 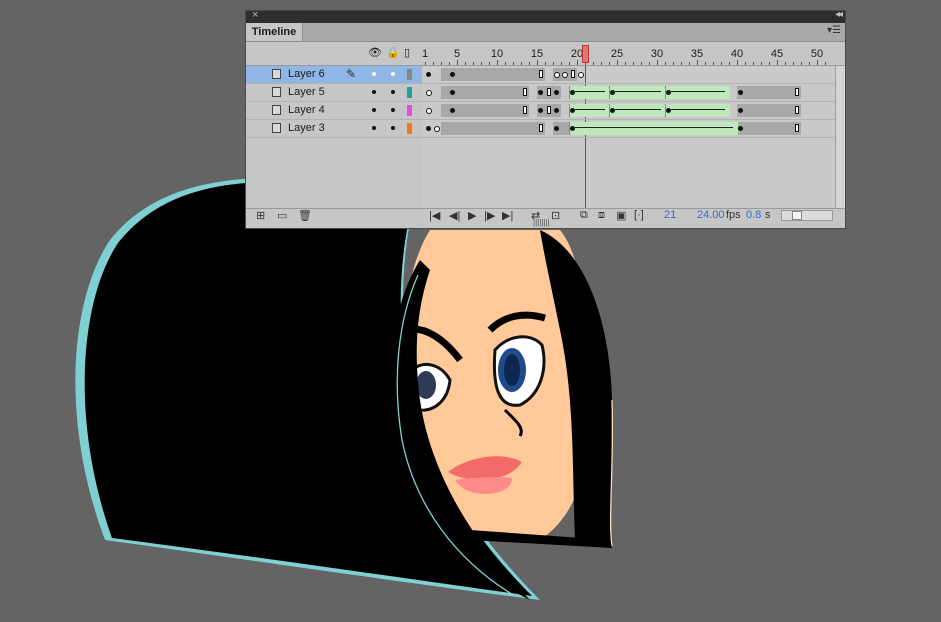 What do you see at coordinates (555, 215) in the screenshot?
I see `center-frame-icon: ⊡` at bounding box center [555, 215].